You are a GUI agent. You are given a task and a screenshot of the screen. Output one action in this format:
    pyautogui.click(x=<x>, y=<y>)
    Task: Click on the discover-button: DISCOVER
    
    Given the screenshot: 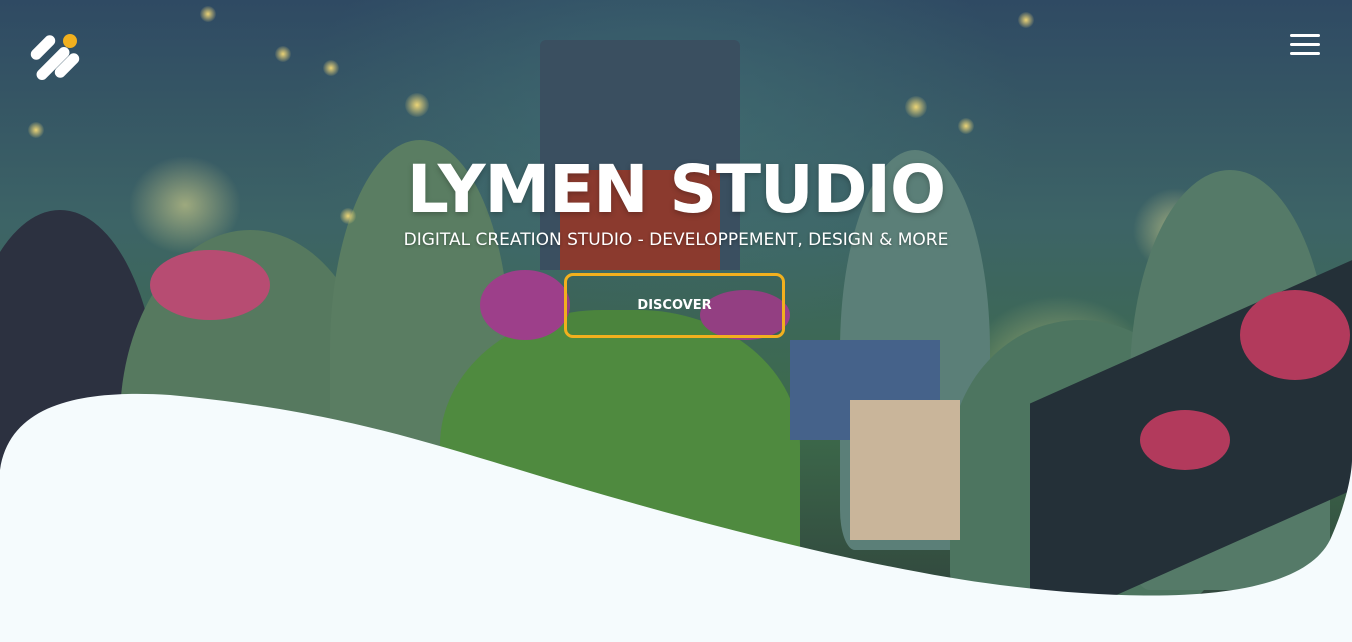 What is the action you would take?
    pyautogui.click(x=674, y=305)
    